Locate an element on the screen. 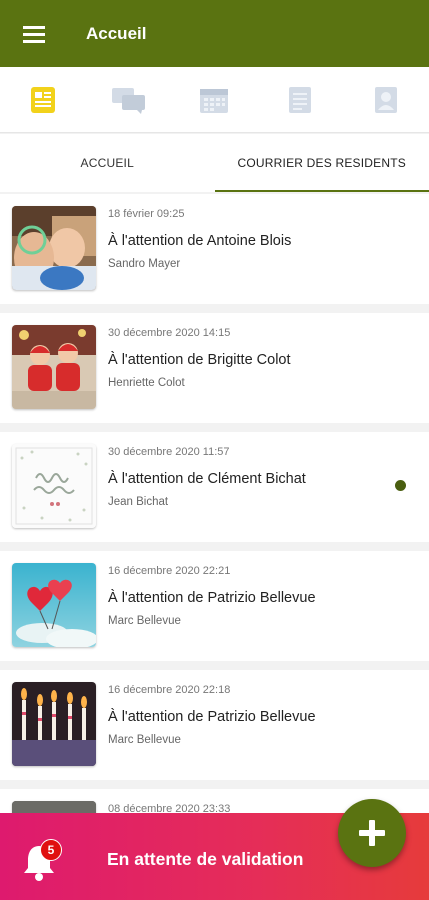 This screenshot has height=900, width=429. add-message-button is located at coordinates (372, 833).